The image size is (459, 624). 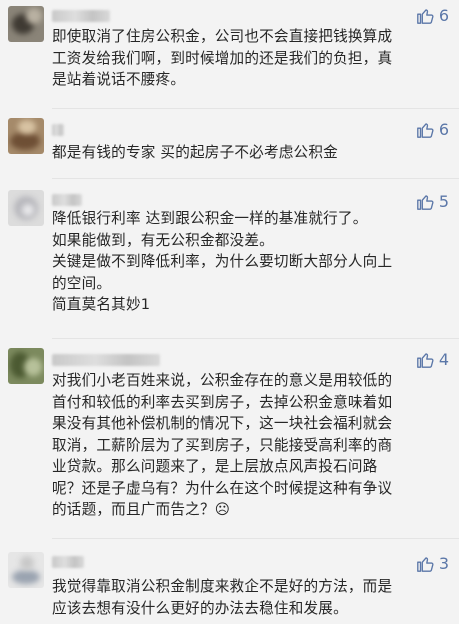 What do you see at coordinates (195, 152) in the screenshot?
I see `comment-line: 都是有钱的专家 买的起房子不必考虑公积金` at bounding box center [195, 152].